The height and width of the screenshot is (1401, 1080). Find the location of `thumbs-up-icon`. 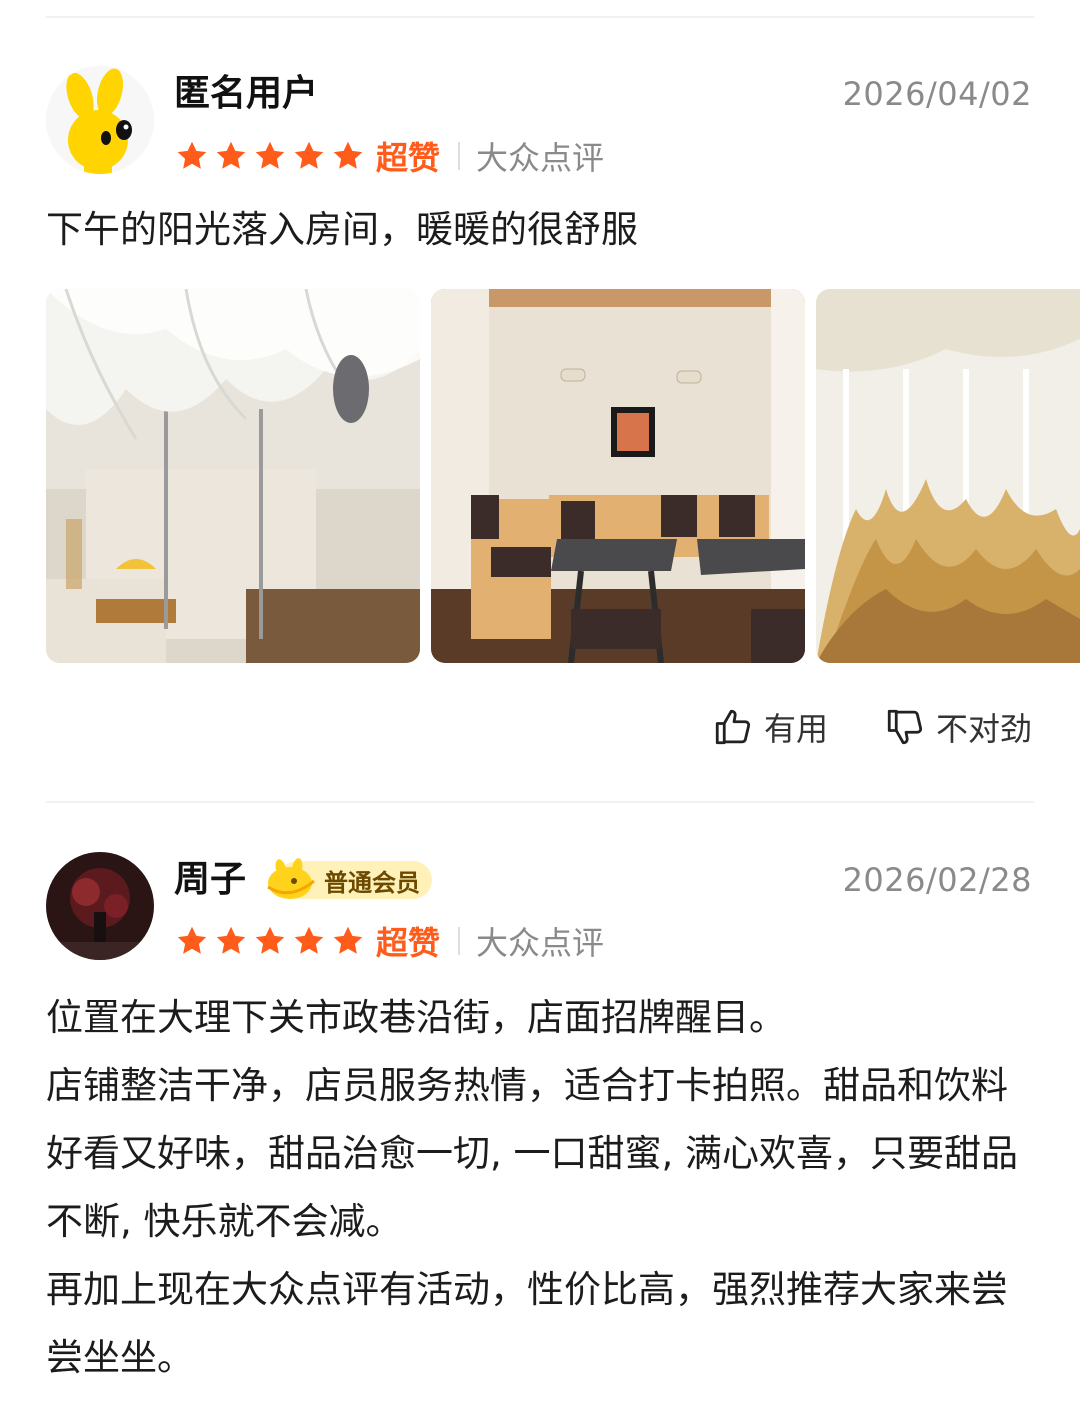

thumbs-up-icon is located at coordinates (733, 727).